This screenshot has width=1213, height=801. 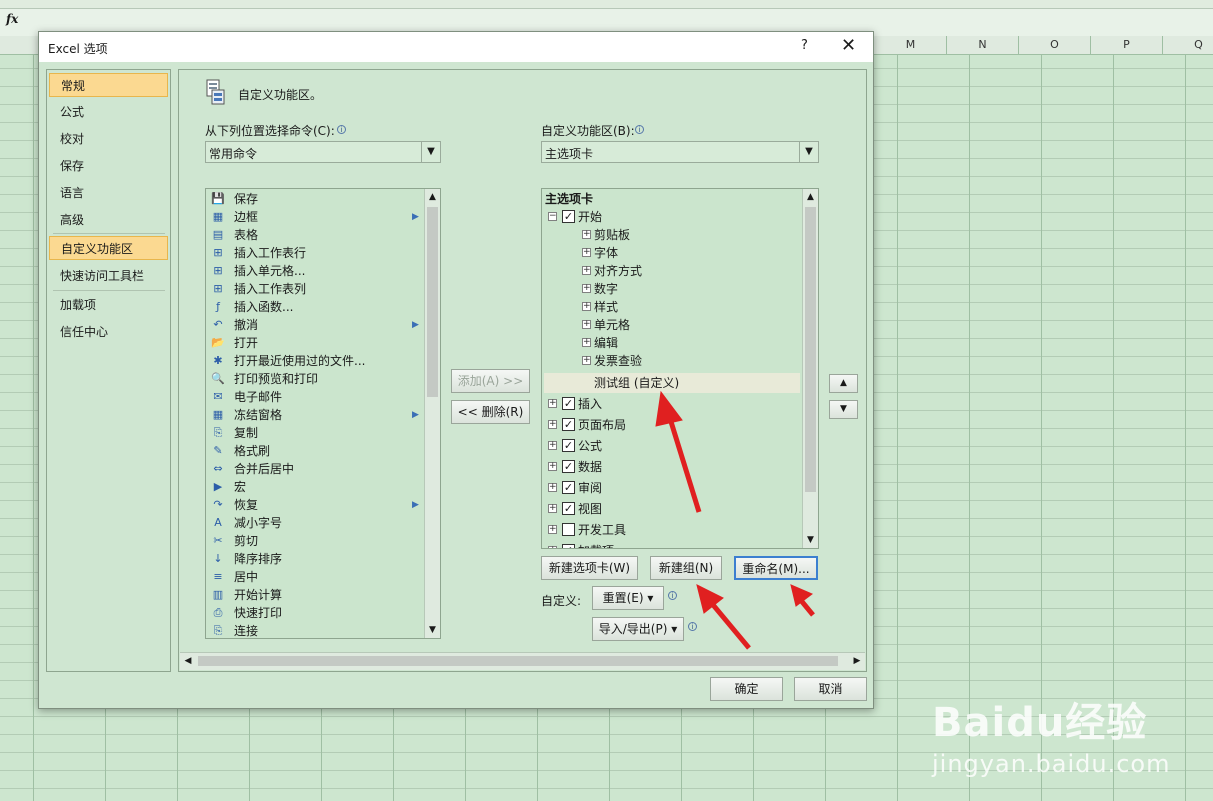 I want to click on annotation-arrows, so click(x=735, y=520).